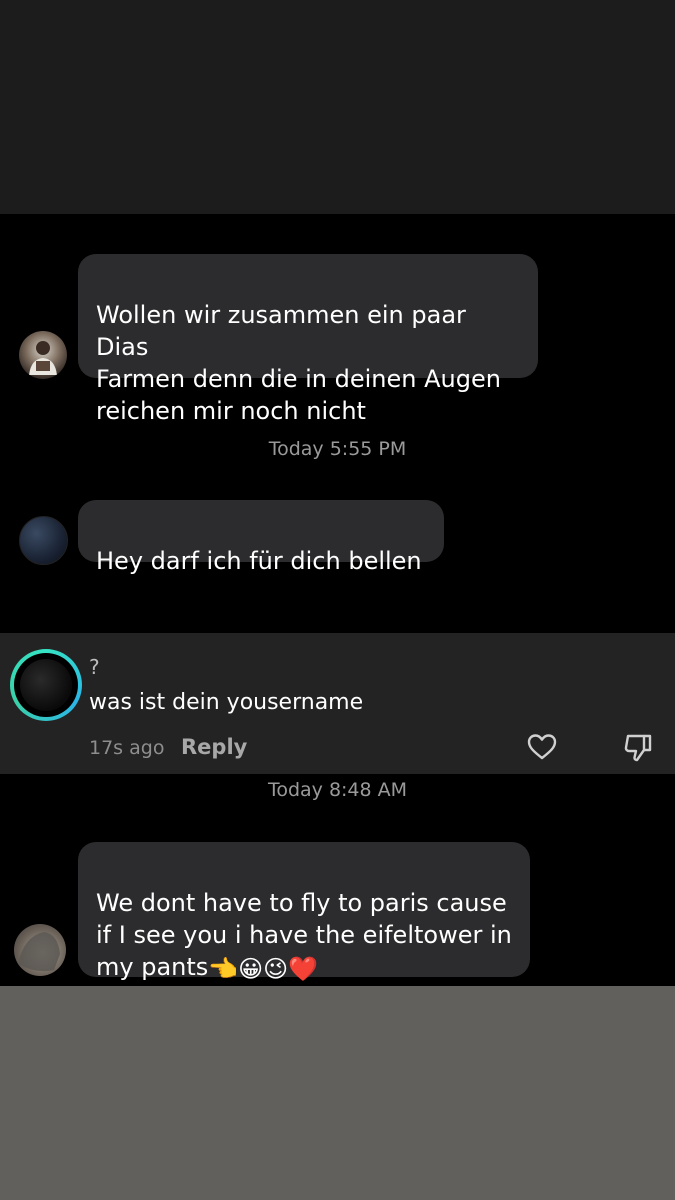 This screenshot has height=1200, width=675. What do you see at coordinates (259, 561) in the screenshot?
I see `message-text-2: Hey darf ich für dich bellen` at bounding box center [259, 561].